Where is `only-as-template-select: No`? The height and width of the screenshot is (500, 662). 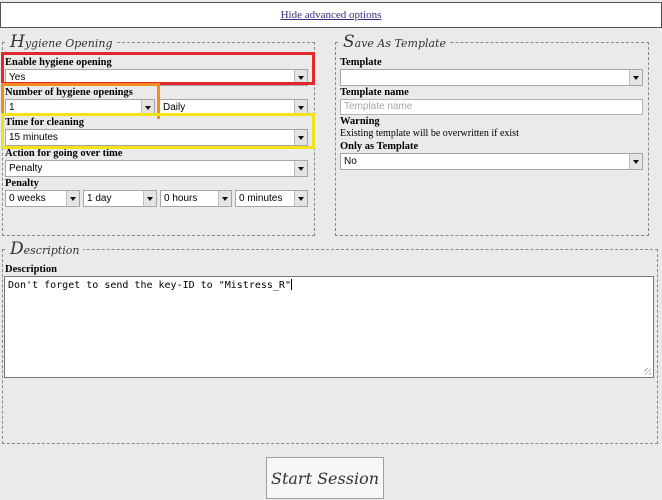
only-as-template-select: No is located at coordinates (491, 161).